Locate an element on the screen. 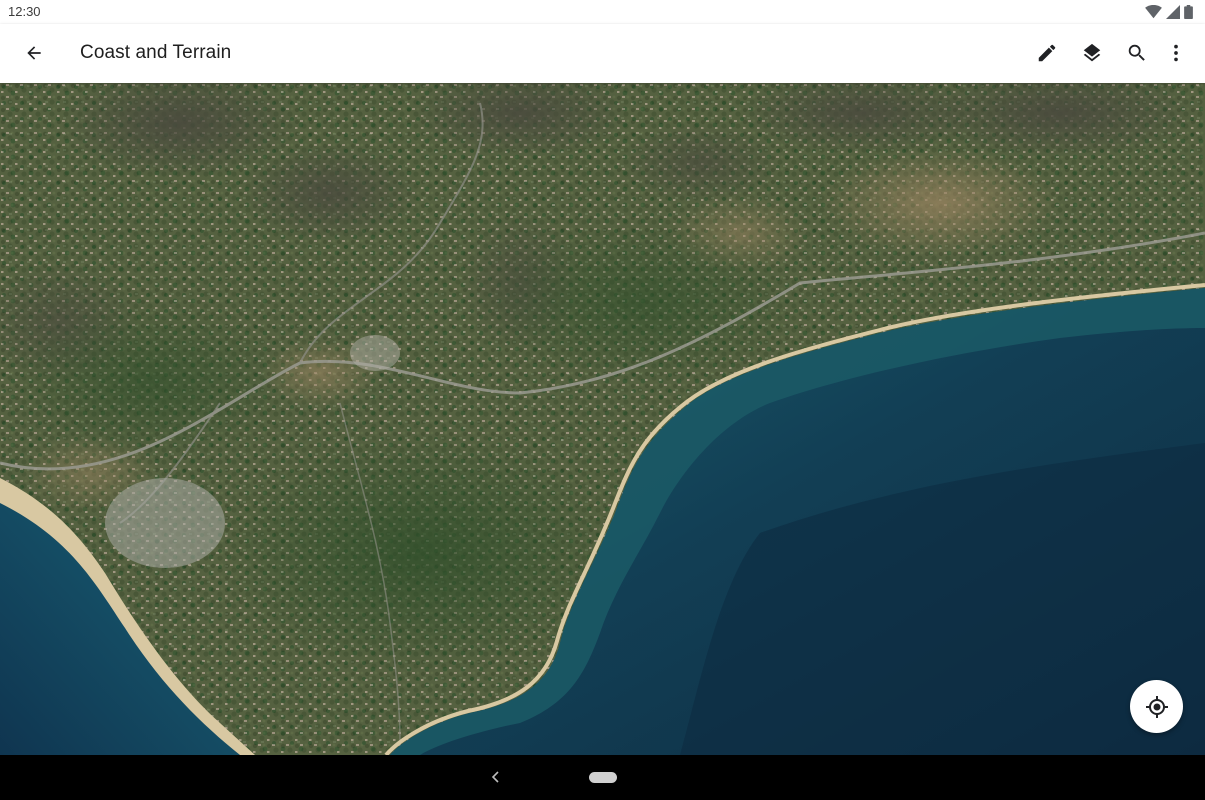  more-vert-icon is located at coordinates (1176, 53).